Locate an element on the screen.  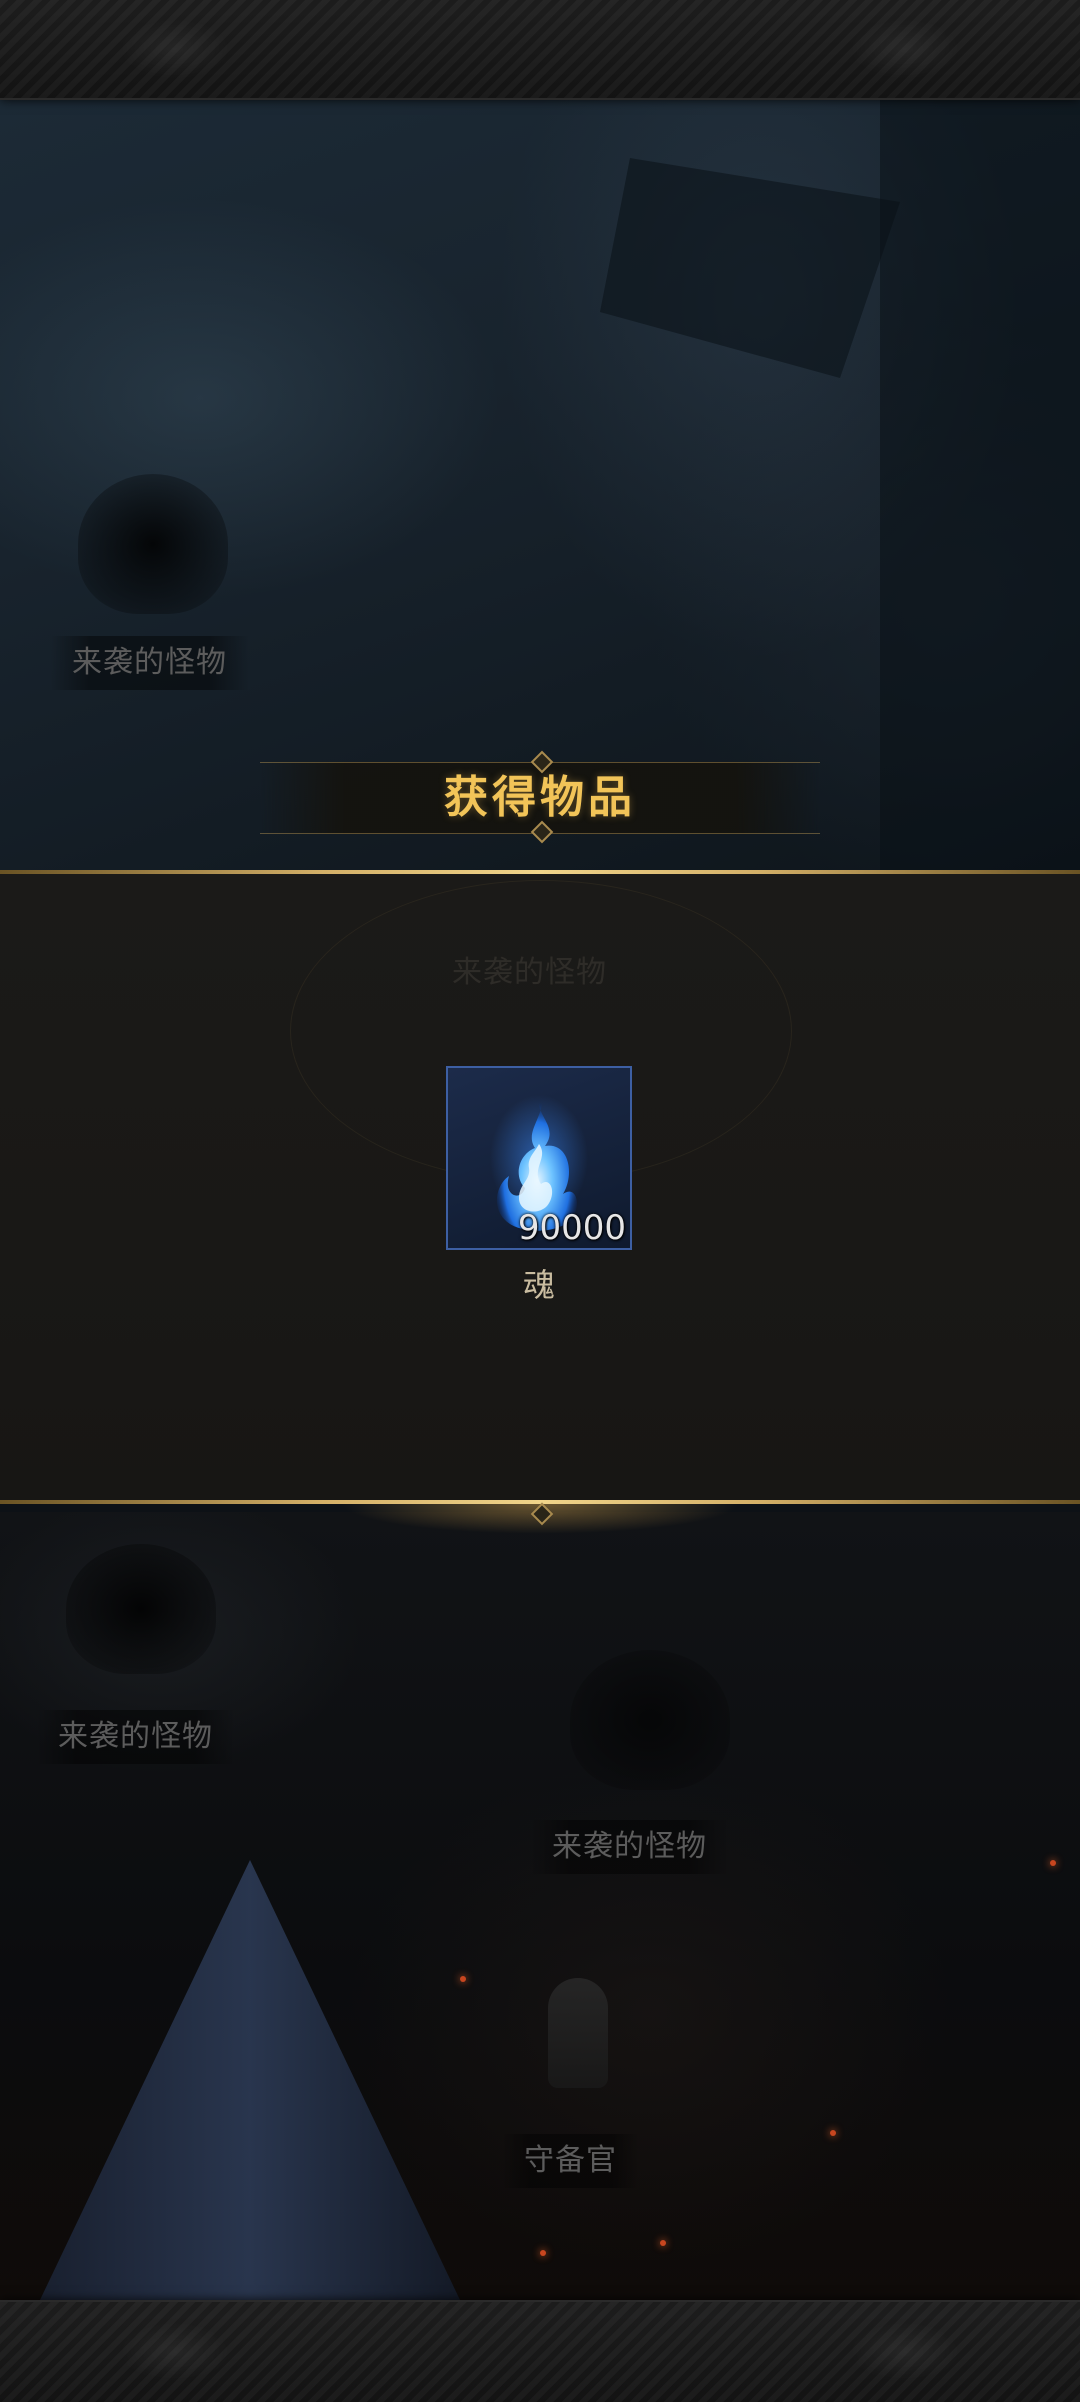
bottom-frame-bar is located at coordinates (540, 2351).